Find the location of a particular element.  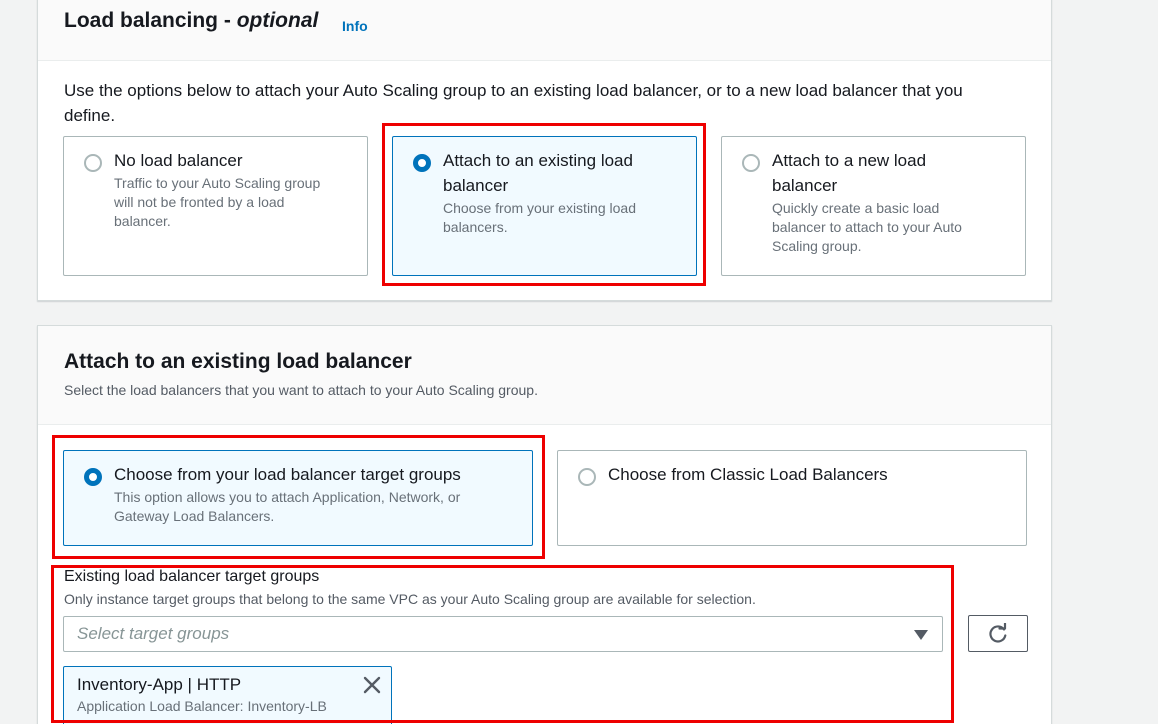

radio-no-load-balancer is located at coordinates (93, 163).